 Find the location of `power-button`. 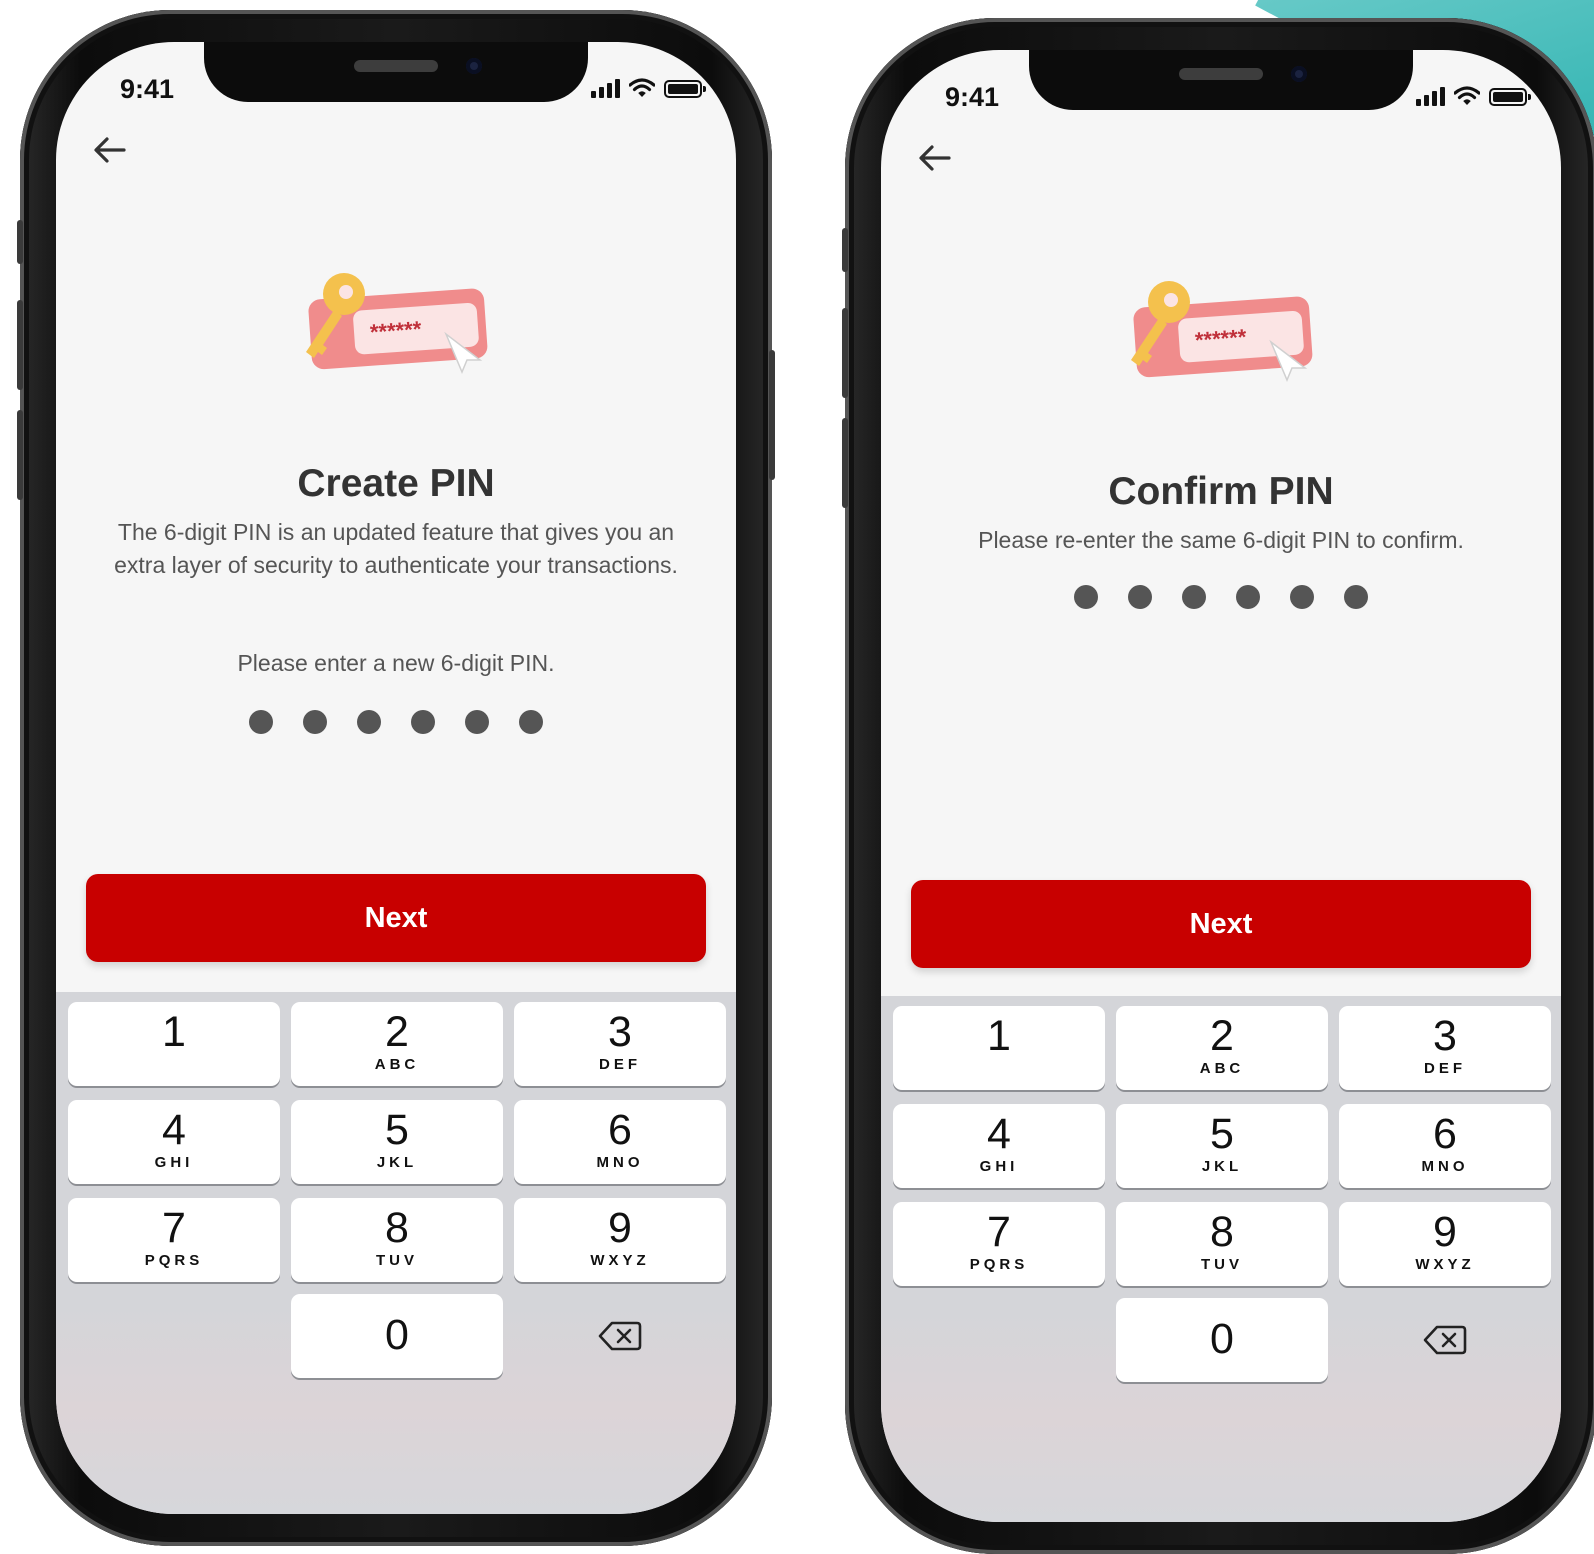

power-button is located at coordinates (772, 415).